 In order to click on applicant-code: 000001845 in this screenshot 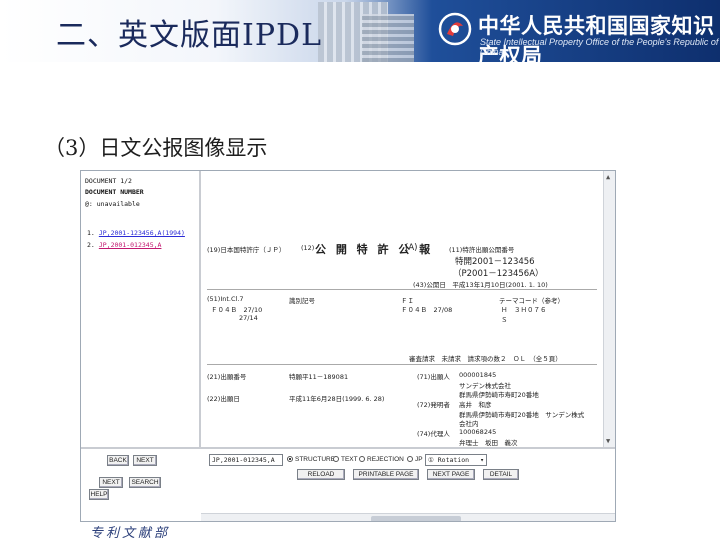, I will do `click(478, 375)`.